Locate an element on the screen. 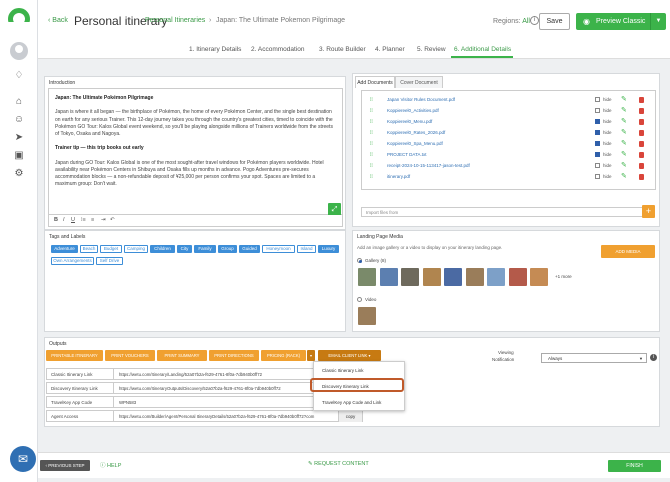  bell-icon: ♢ is located at coordinates (19, 76).